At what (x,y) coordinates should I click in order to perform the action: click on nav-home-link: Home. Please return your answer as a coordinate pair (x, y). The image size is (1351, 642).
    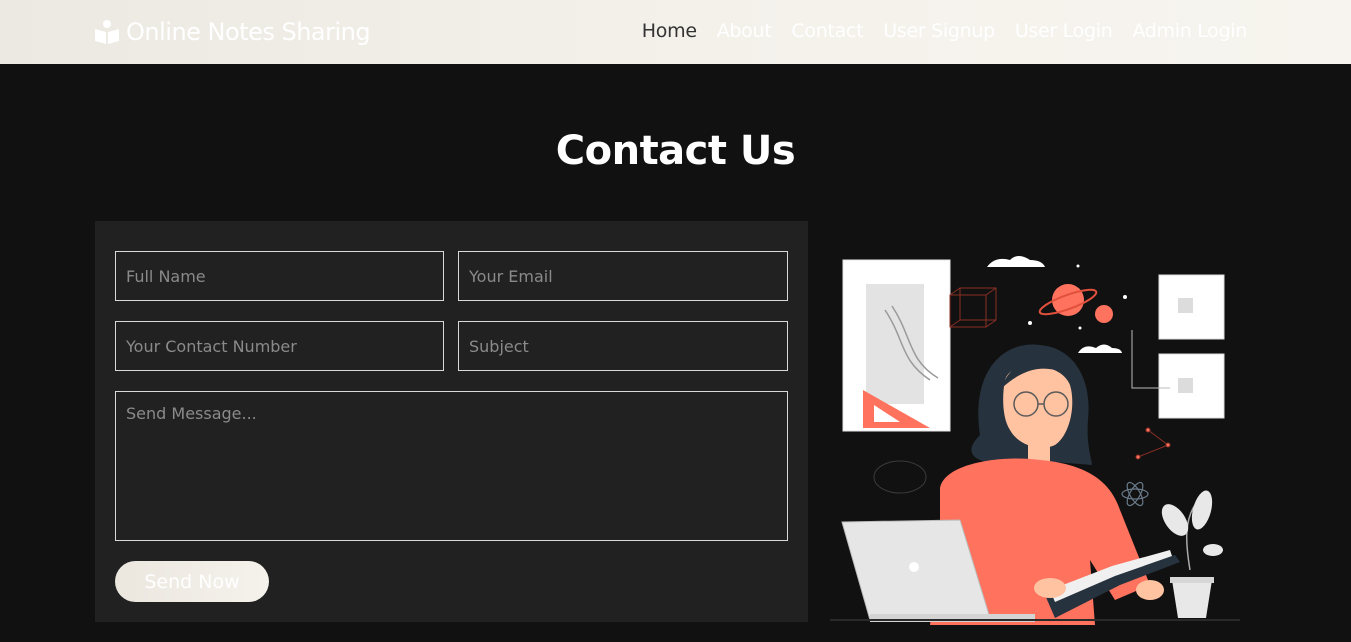
    Looking at the image, I should click on (669, 31).